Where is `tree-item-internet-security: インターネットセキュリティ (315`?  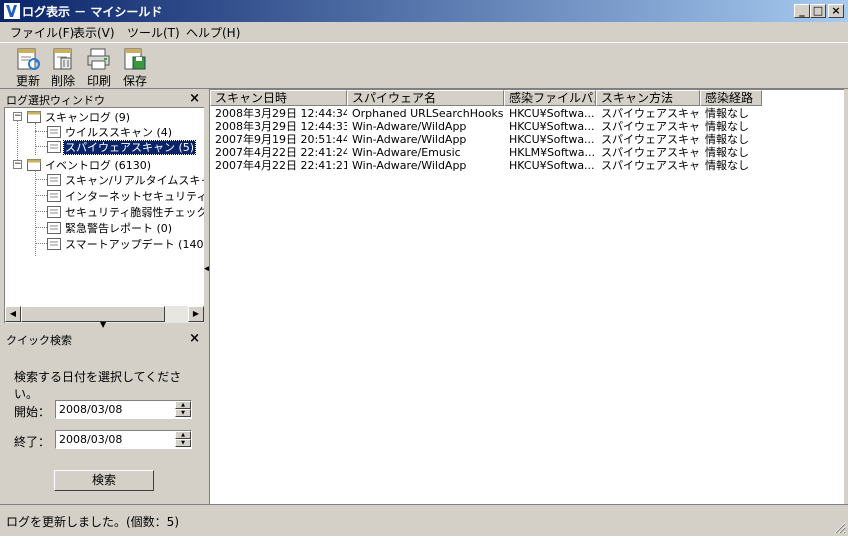 tree-item-internet-security: インターネットセキュリティ (315 is located at coordinates (125, 195).